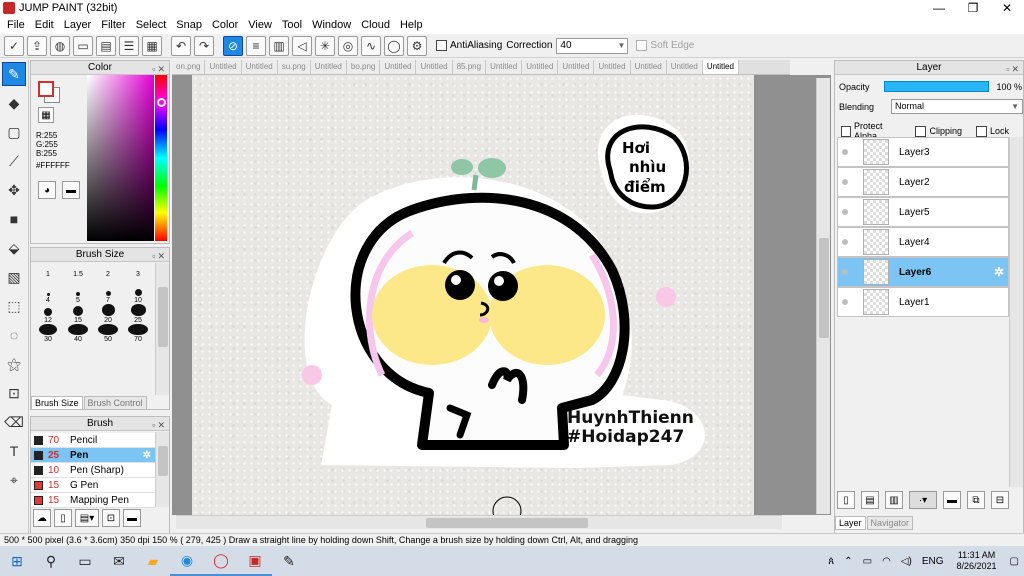 This screenshot has height=576, width=1024. What do you see at coordinates (294, 67) in the screenshot?
I see `document-tab: su.png` at bounding box center [294, 67].